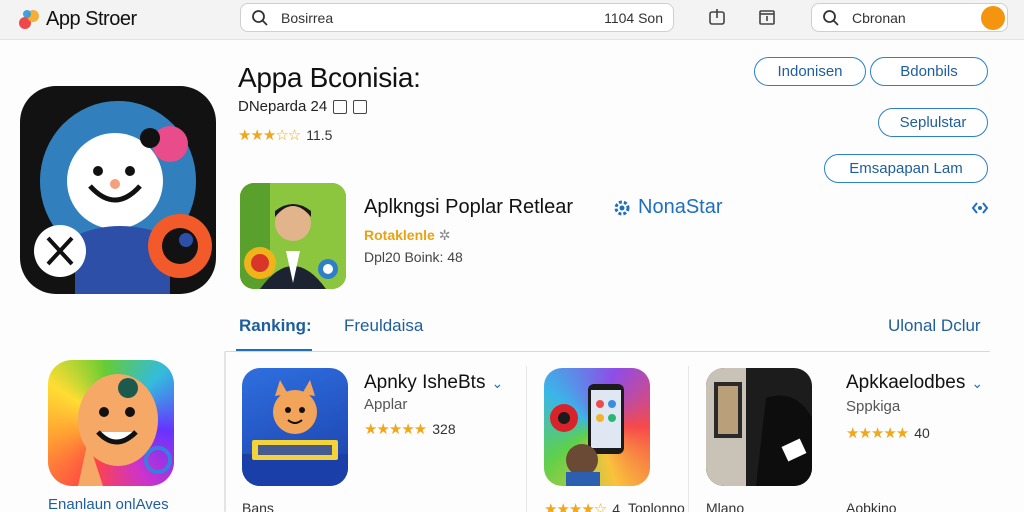  Describe the element at coordinates (91, 18) in the screenshot. I see `logo-text: App Stroer` at that location.